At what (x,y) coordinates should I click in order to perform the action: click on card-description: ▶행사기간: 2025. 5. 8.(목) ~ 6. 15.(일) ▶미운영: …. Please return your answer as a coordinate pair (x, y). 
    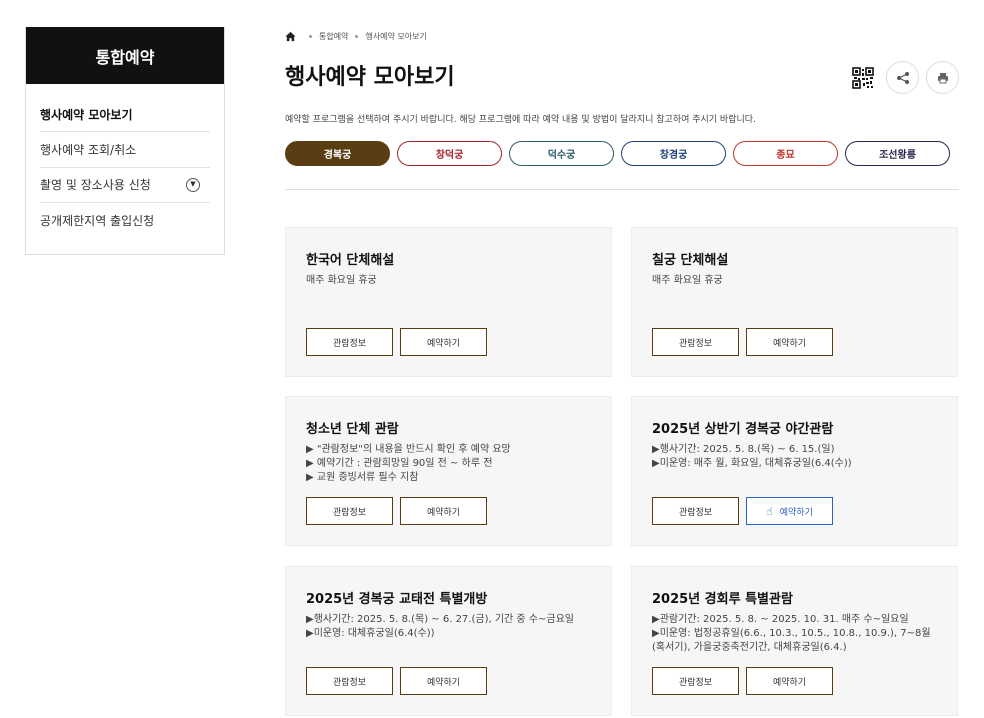
    Looking at the image, I should click on (797, 457).